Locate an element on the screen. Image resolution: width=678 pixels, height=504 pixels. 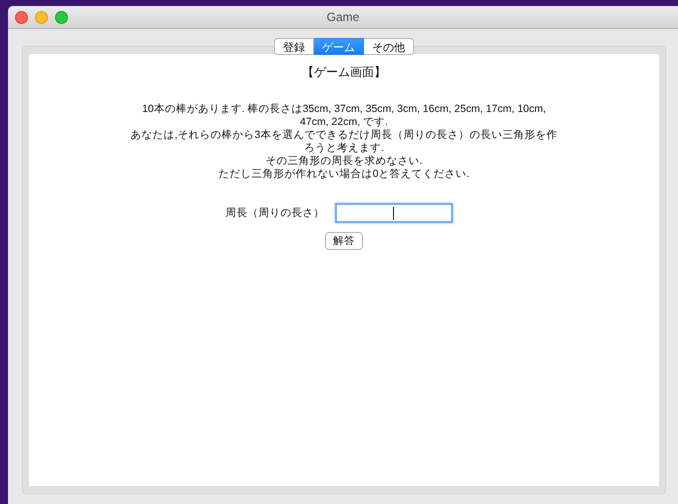
instruction-text: 10本の棒があります. 棒の長さは35cm, 37cm, 35cm, 3cm, 16cm, 25cm, 17cm, 10cm, 47cm, 22cm, です. is located at coordinates (344, 116).